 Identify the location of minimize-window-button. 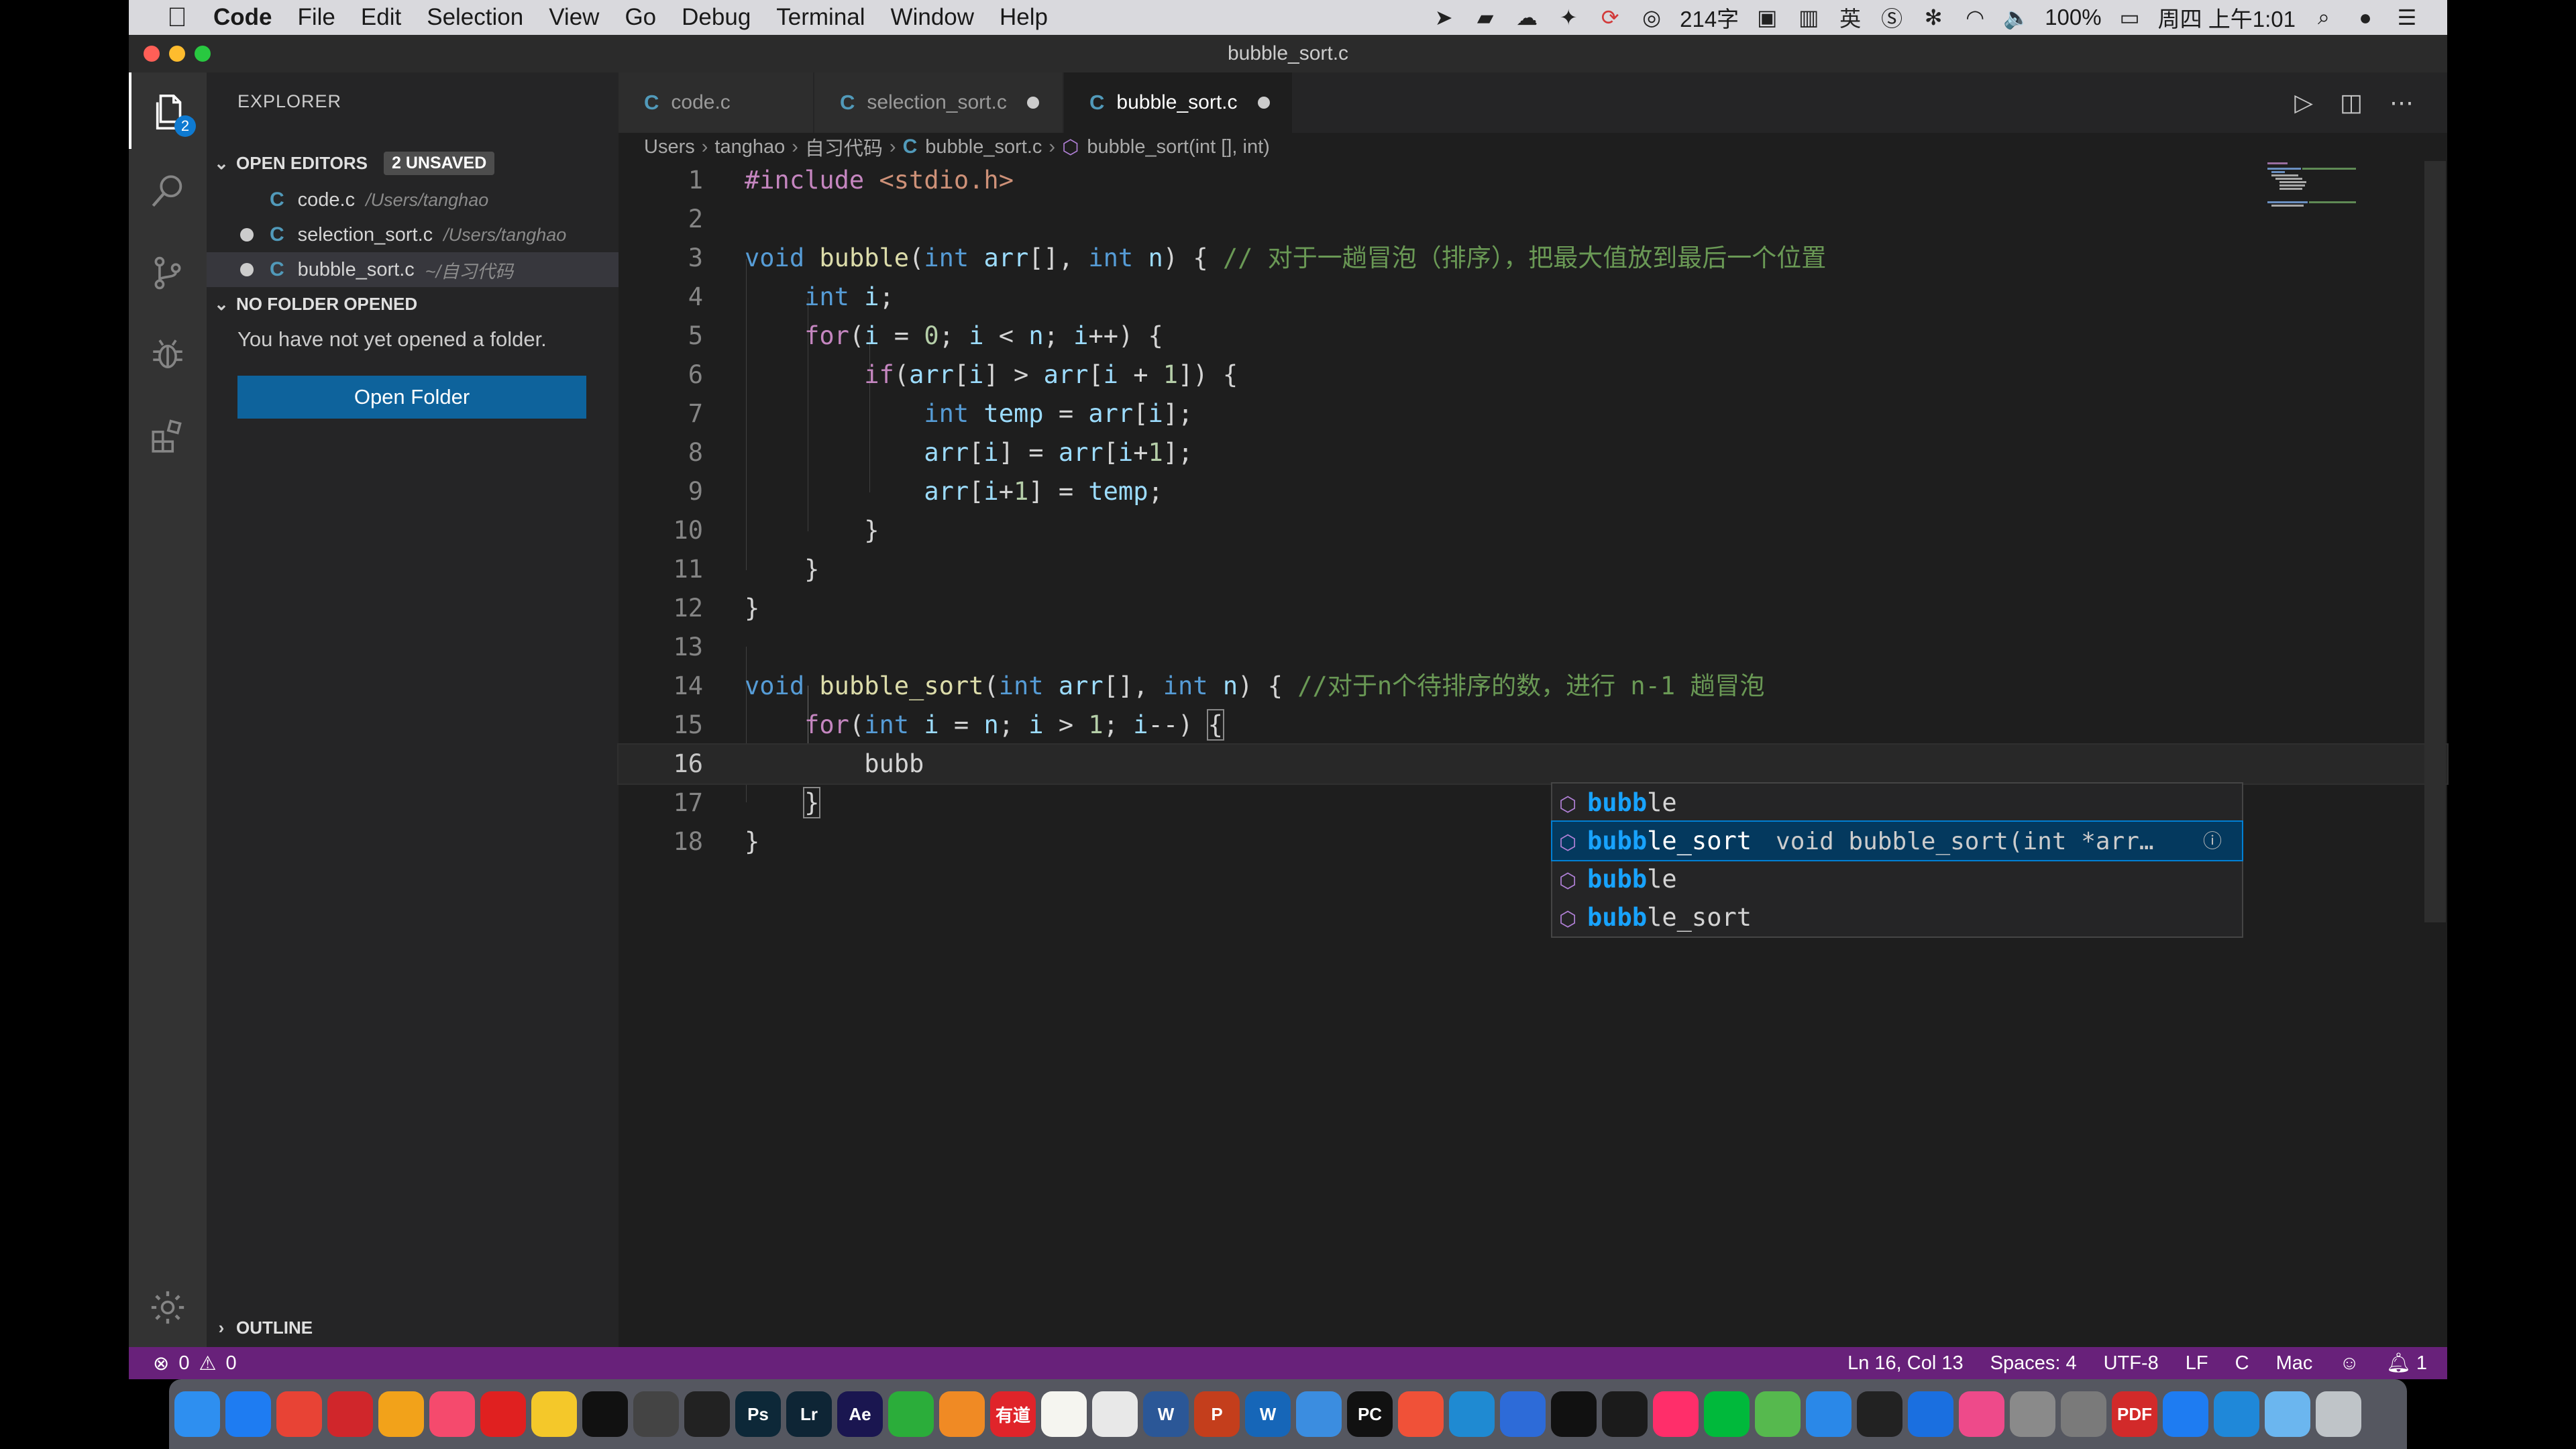
(177, 54).